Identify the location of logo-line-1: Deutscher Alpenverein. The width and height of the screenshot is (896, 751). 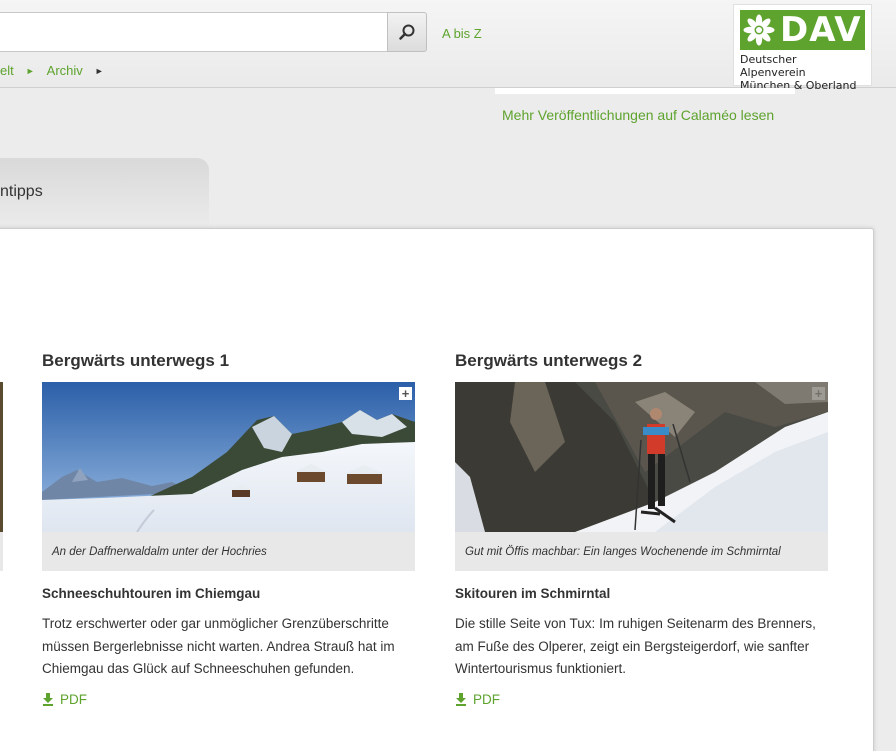
(773, 66).